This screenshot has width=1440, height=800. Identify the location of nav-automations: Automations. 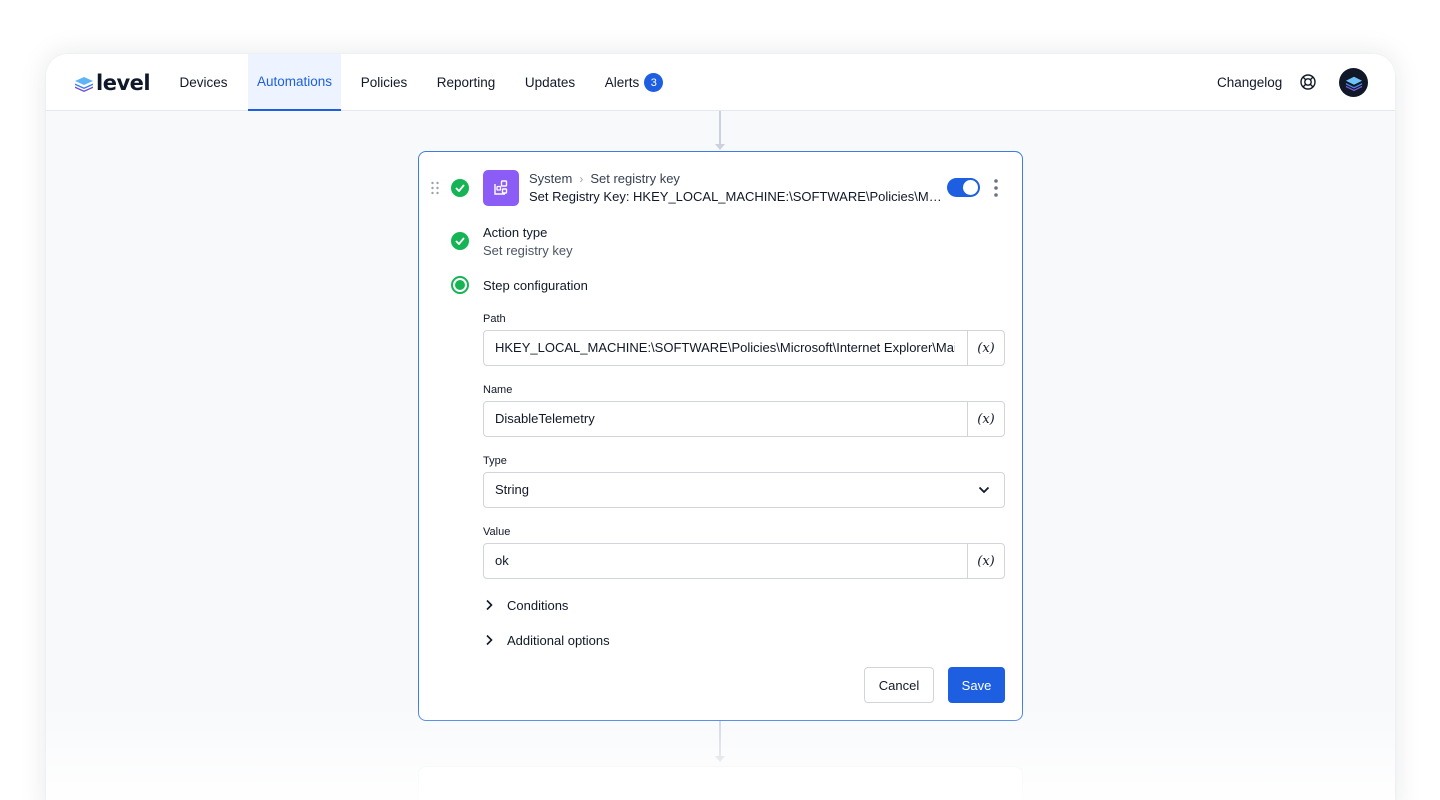
(294, 82).